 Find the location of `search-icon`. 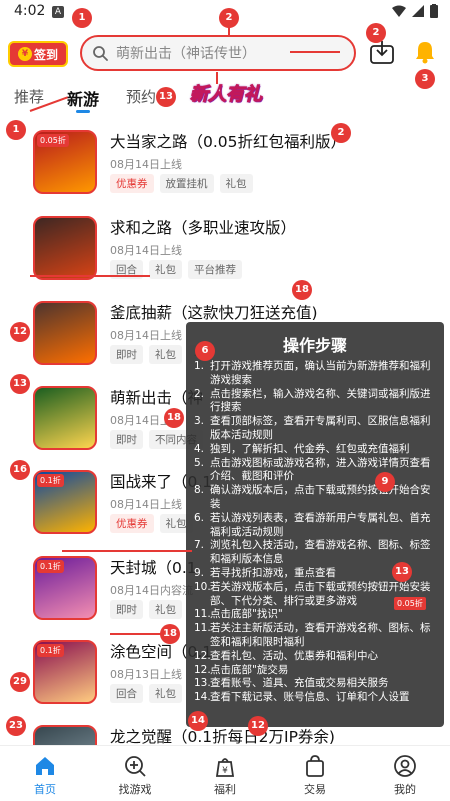

search-icon is located at coordinates (100, 53).